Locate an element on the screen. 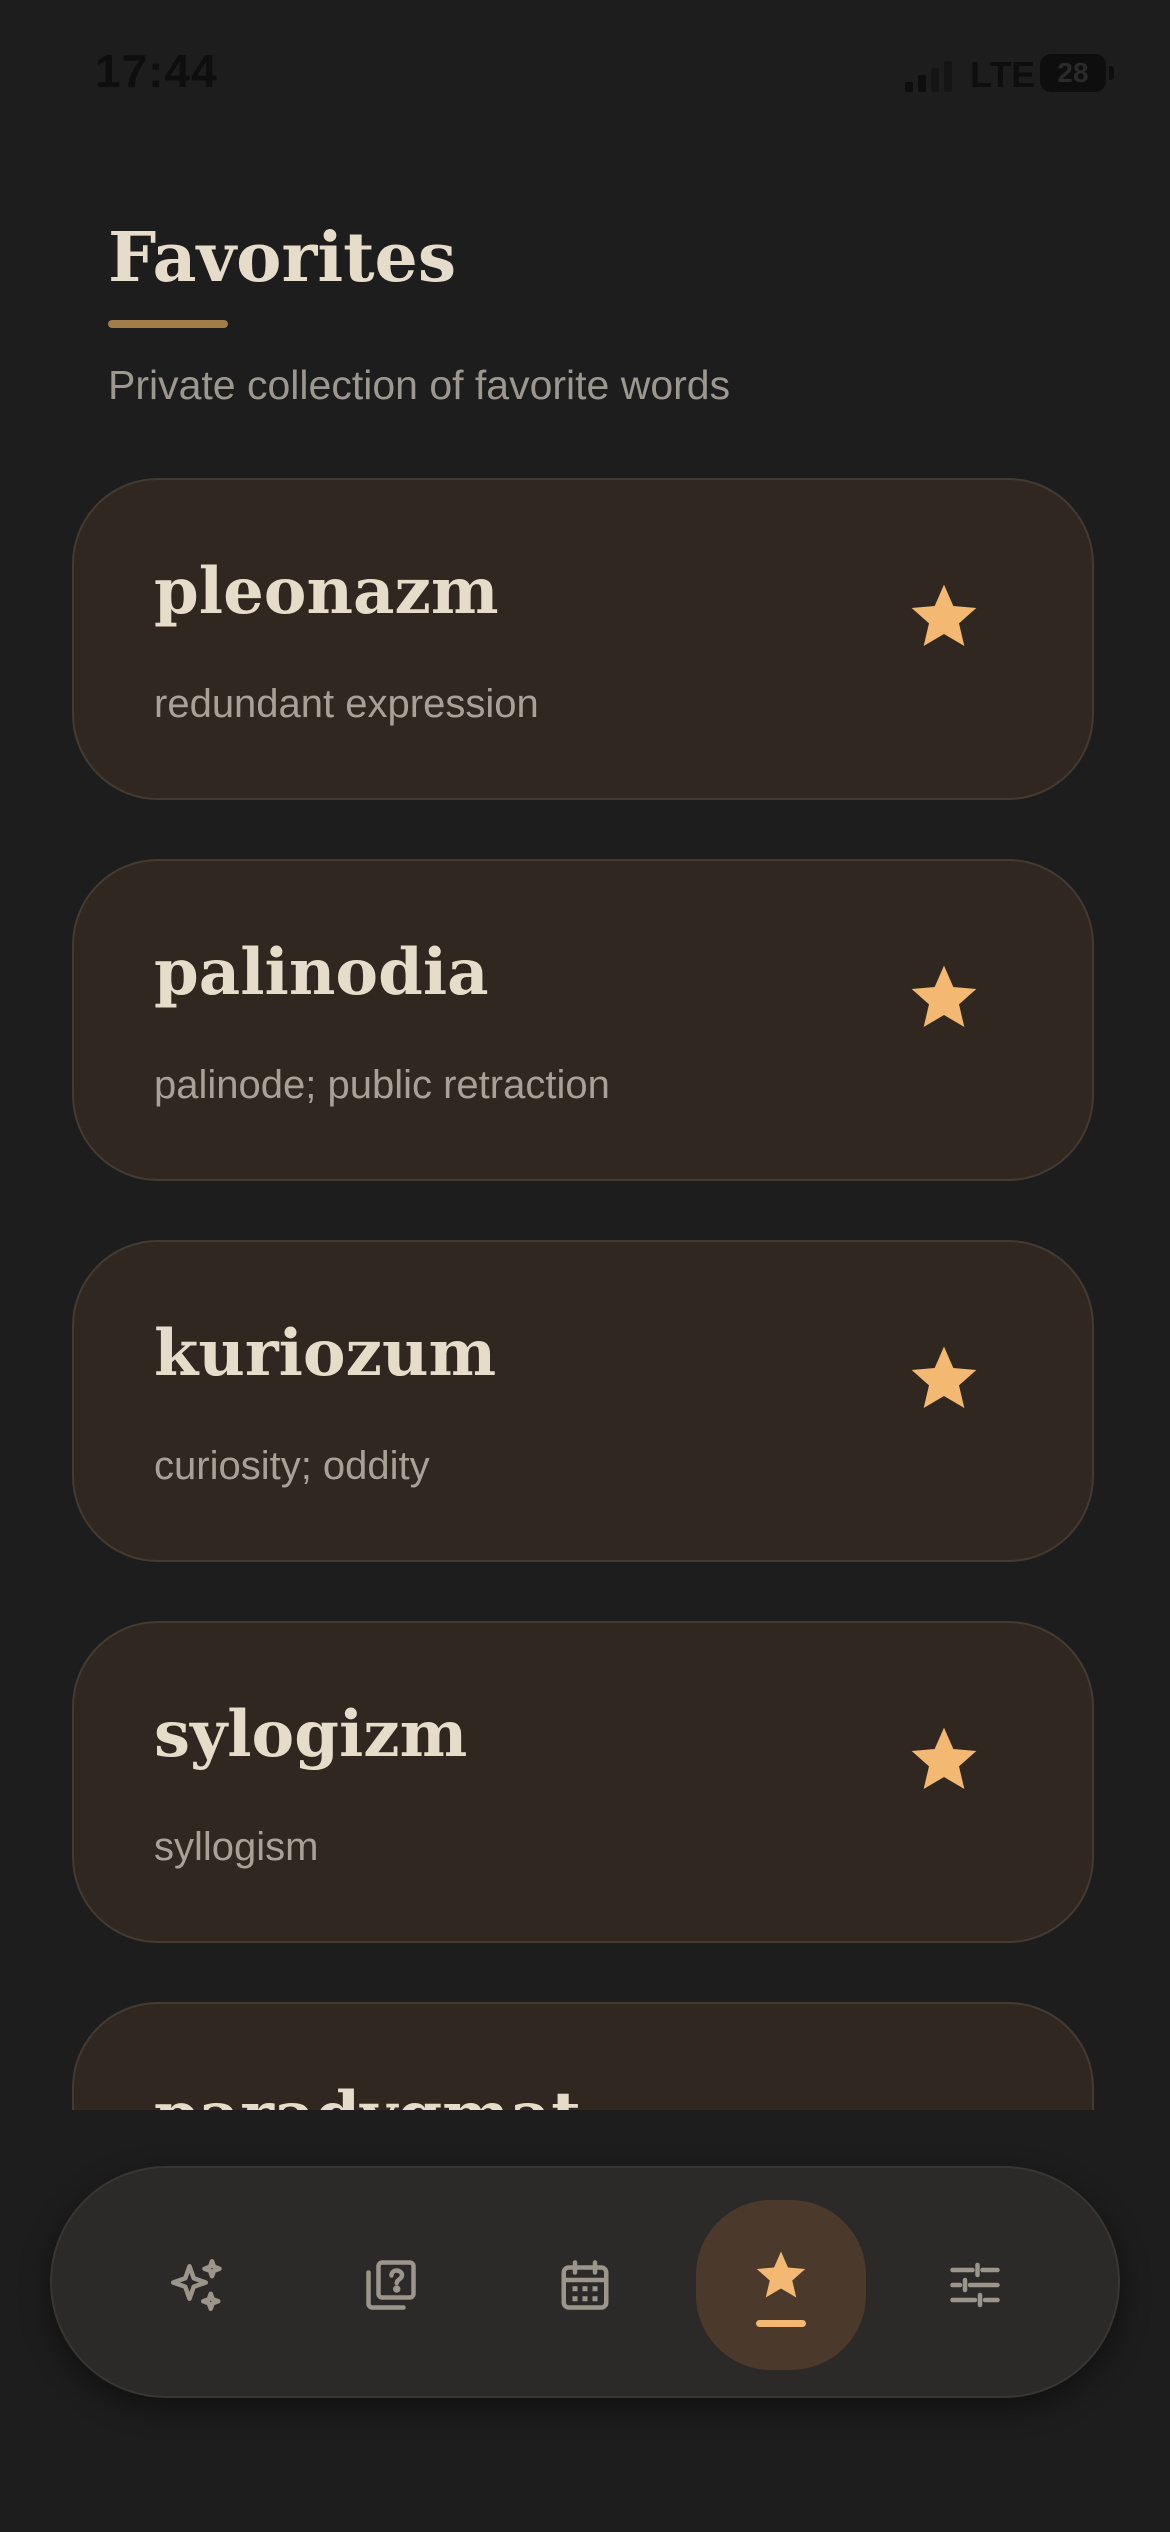 Image resolution: width=1170 pixels, height=2532 pixels. favorite-card: paradygmat is located at coordinates (583, 2056).